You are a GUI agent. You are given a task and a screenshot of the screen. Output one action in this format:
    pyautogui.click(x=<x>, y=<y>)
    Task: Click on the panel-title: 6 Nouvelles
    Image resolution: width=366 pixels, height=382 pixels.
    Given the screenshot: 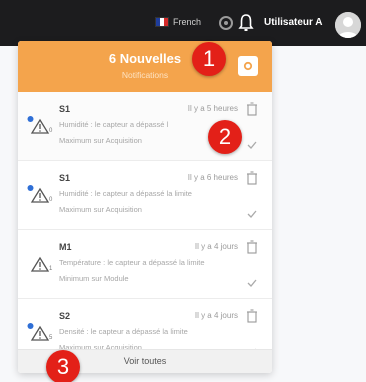 What is the action you would take?
    pyautogui.click(x=145, y=58)
    